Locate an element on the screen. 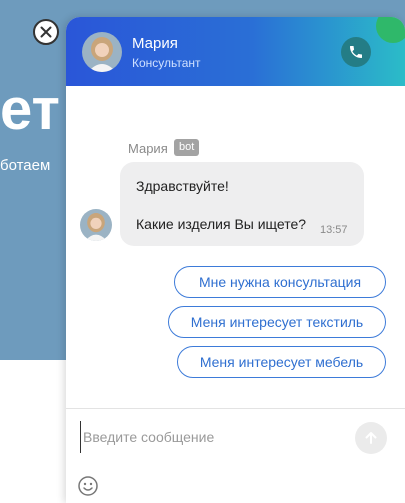  message-question: Какие изделия Вы ищете? is located at coordinates (221, 224).